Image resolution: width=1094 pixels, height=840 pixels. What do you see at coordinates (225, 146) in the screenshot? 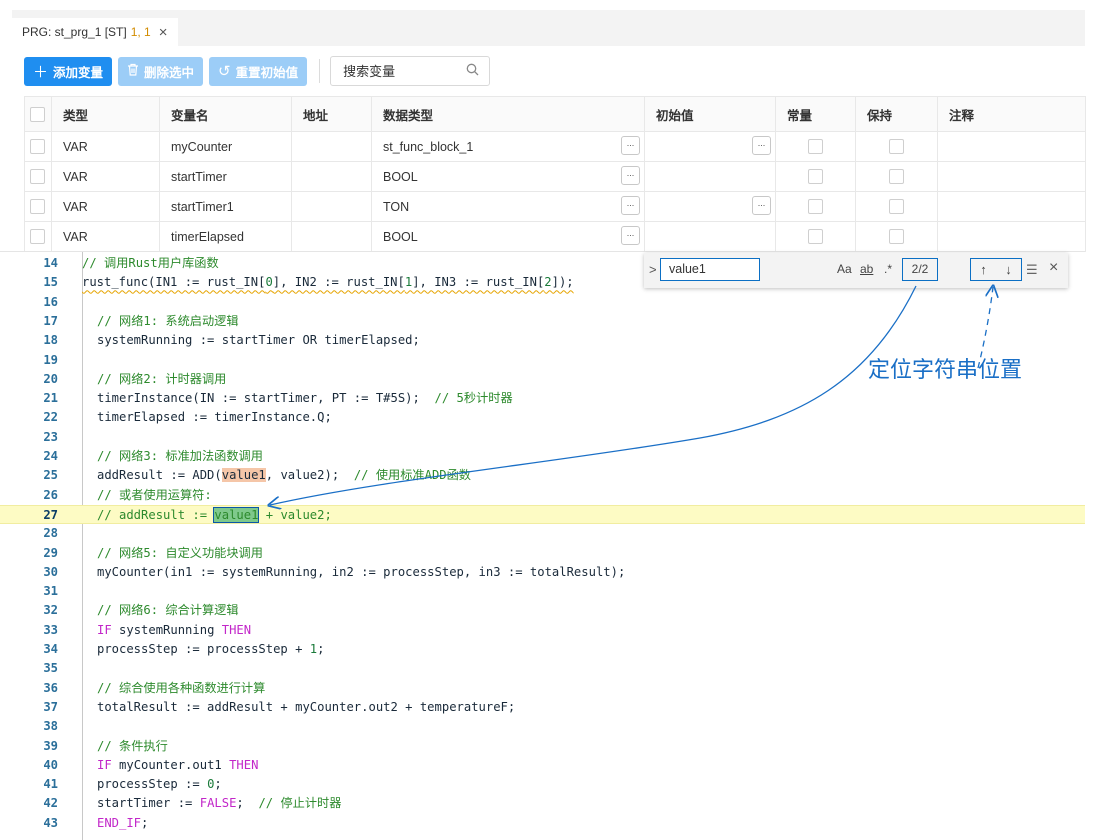
I see `row-name: myCounter` at bounding box center [225, 146].